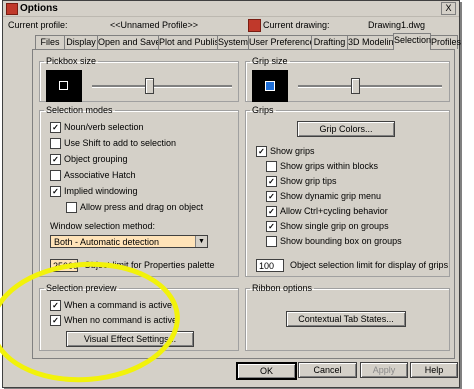  I want to click on current-drawing-label: Current drawing:, so click(296, 25).